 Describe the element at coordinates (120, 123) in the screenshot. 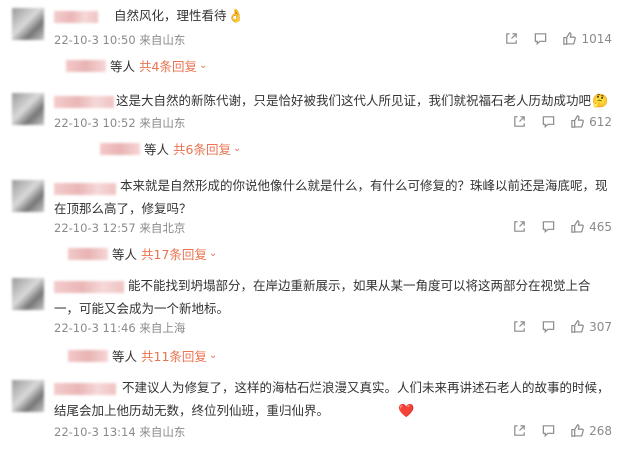

I see `comment-meta: 22-10-3 10:52 来自山东` at that location.